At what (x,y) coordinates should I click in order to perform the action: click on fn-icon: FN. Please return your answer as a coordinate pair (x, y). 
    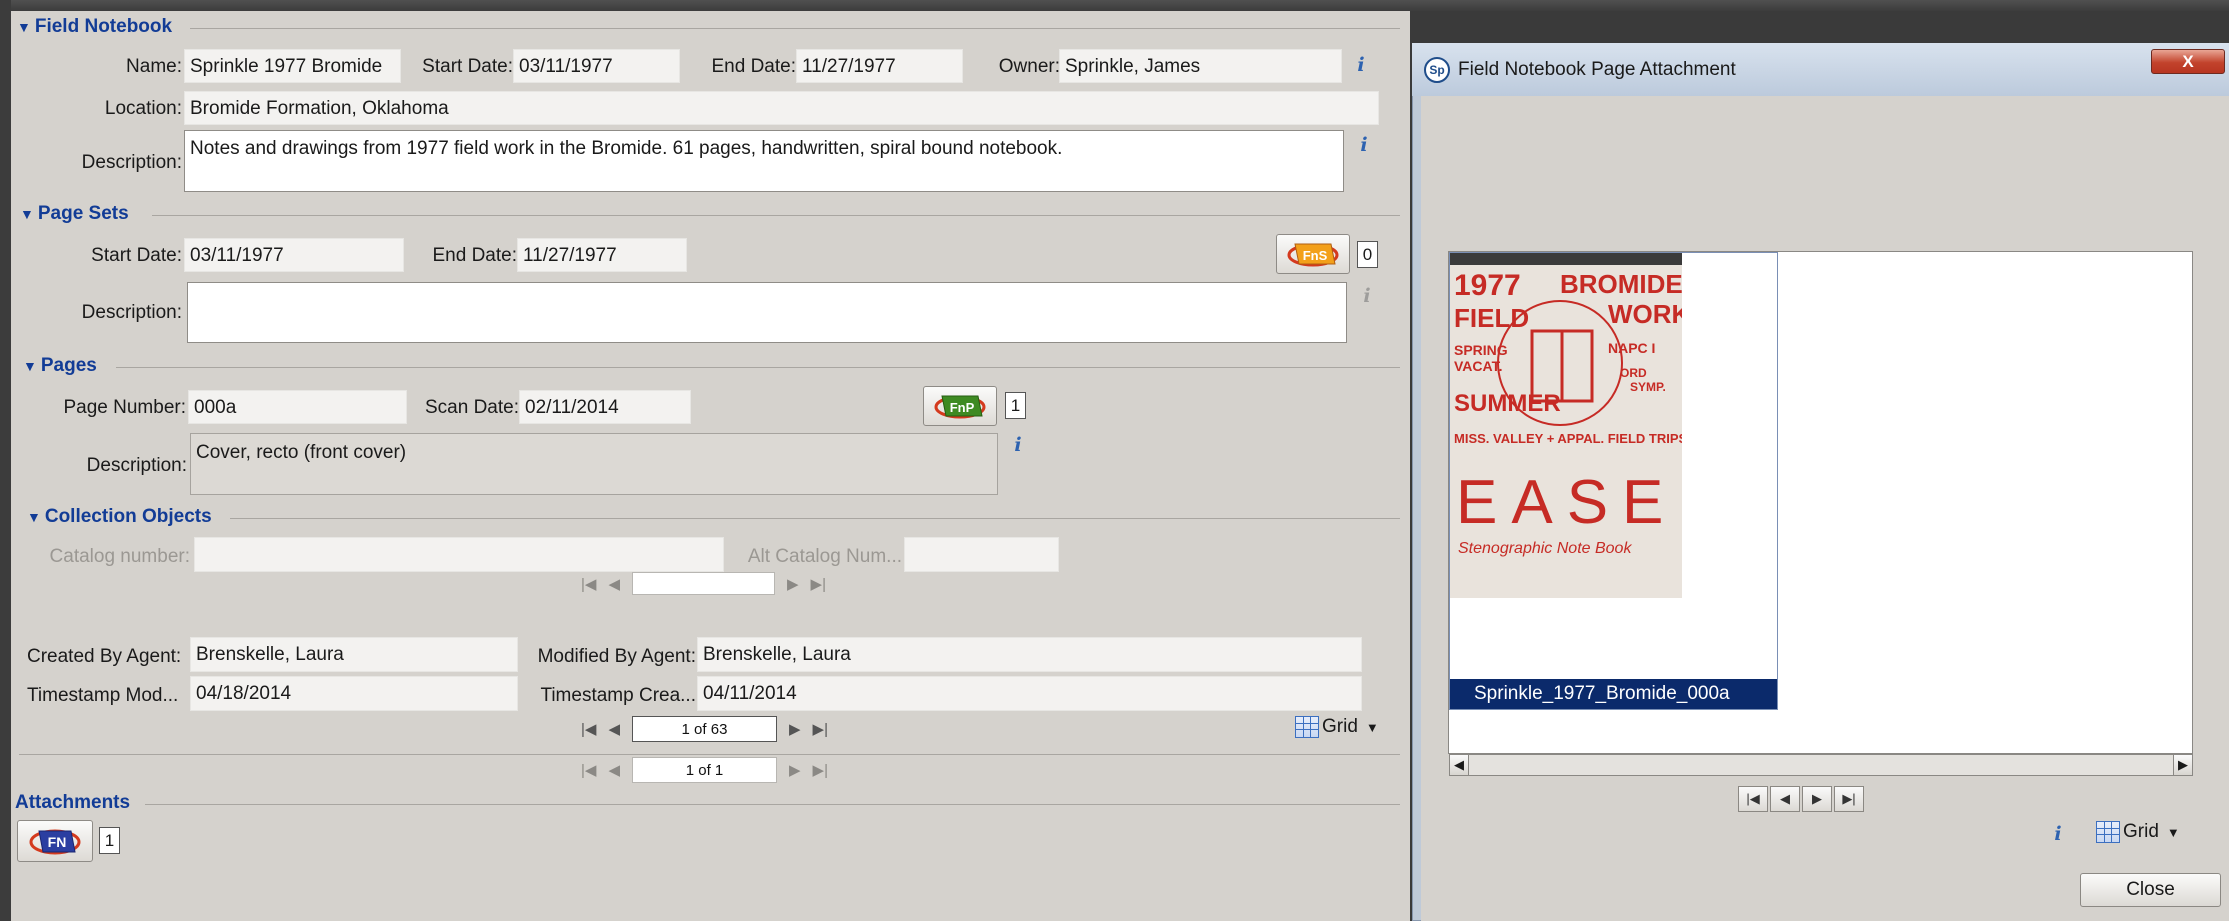
    Looking at the image, I should click on (55, 842).